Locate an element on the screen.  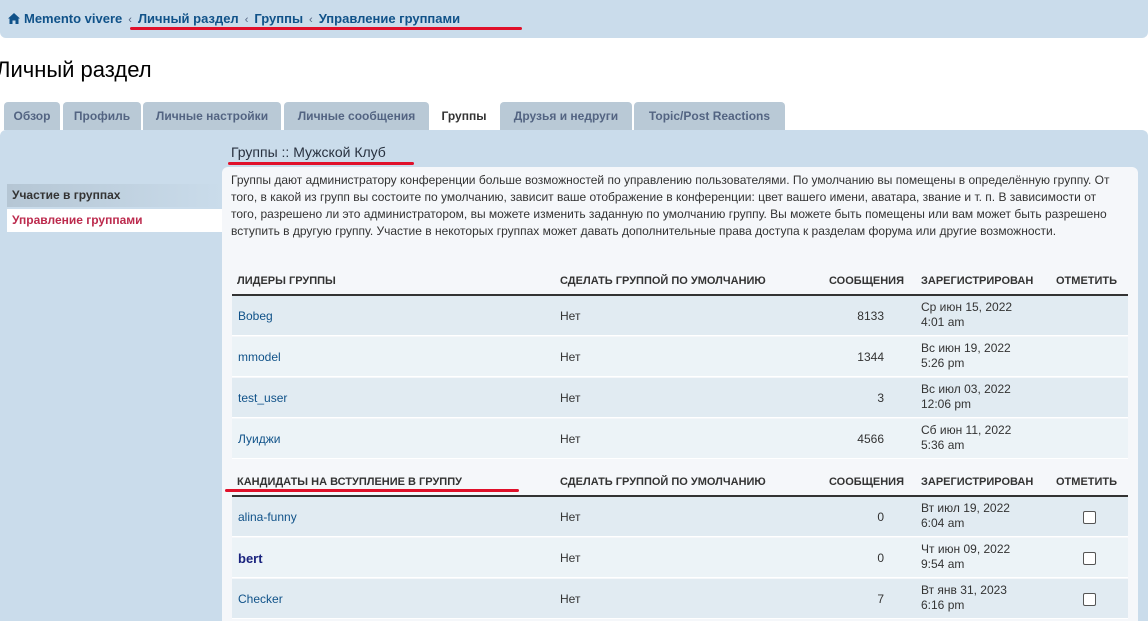
post-count: 1344 is located at coordinates (870, 357).